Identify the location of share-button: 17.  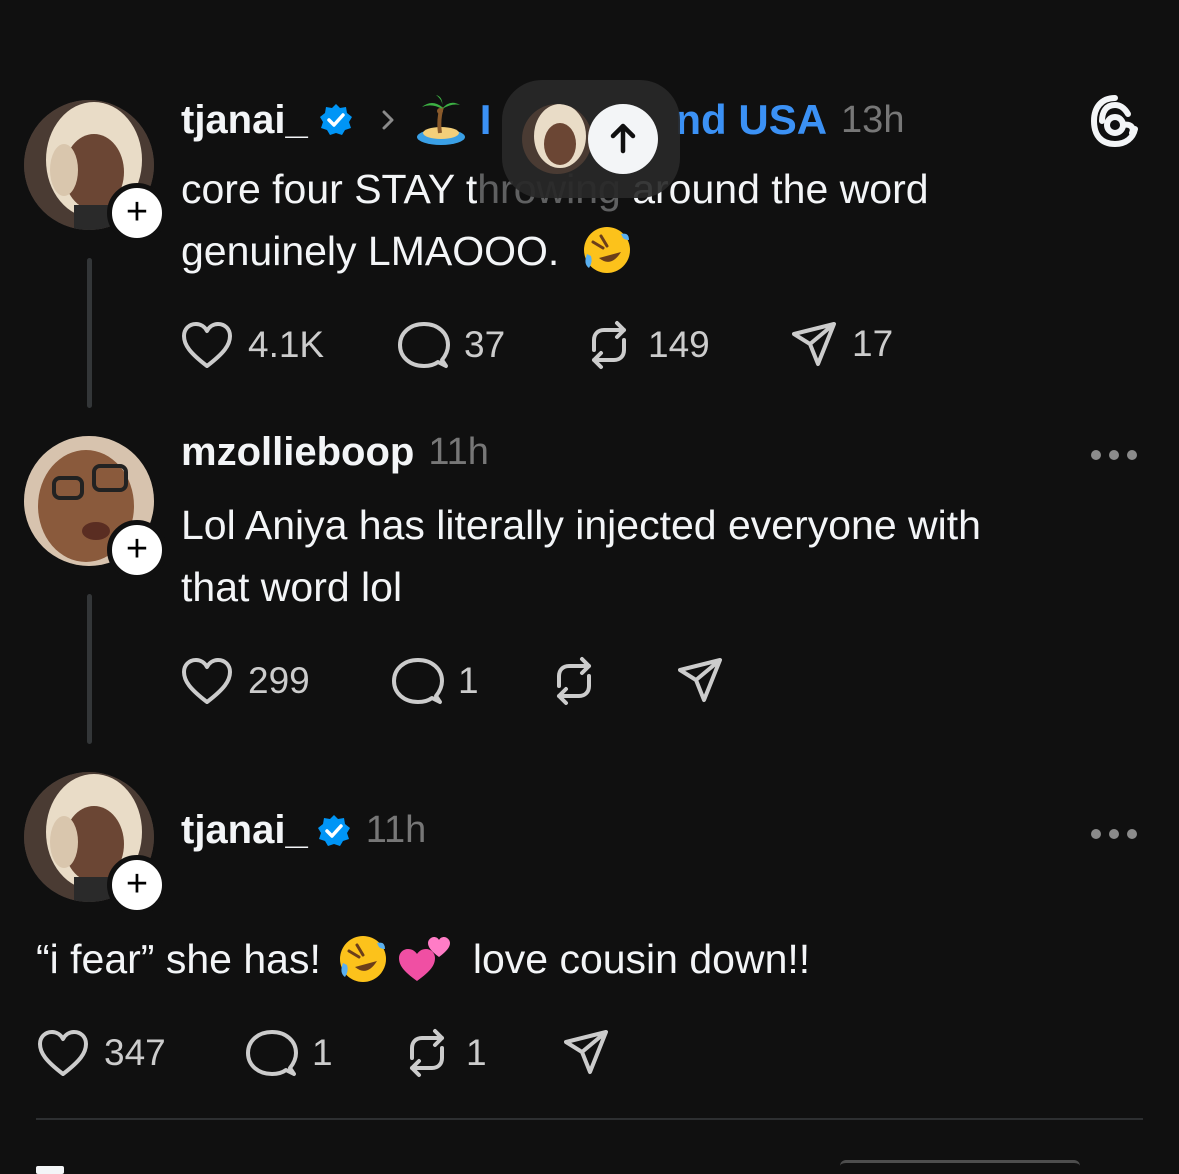
(841, 344).